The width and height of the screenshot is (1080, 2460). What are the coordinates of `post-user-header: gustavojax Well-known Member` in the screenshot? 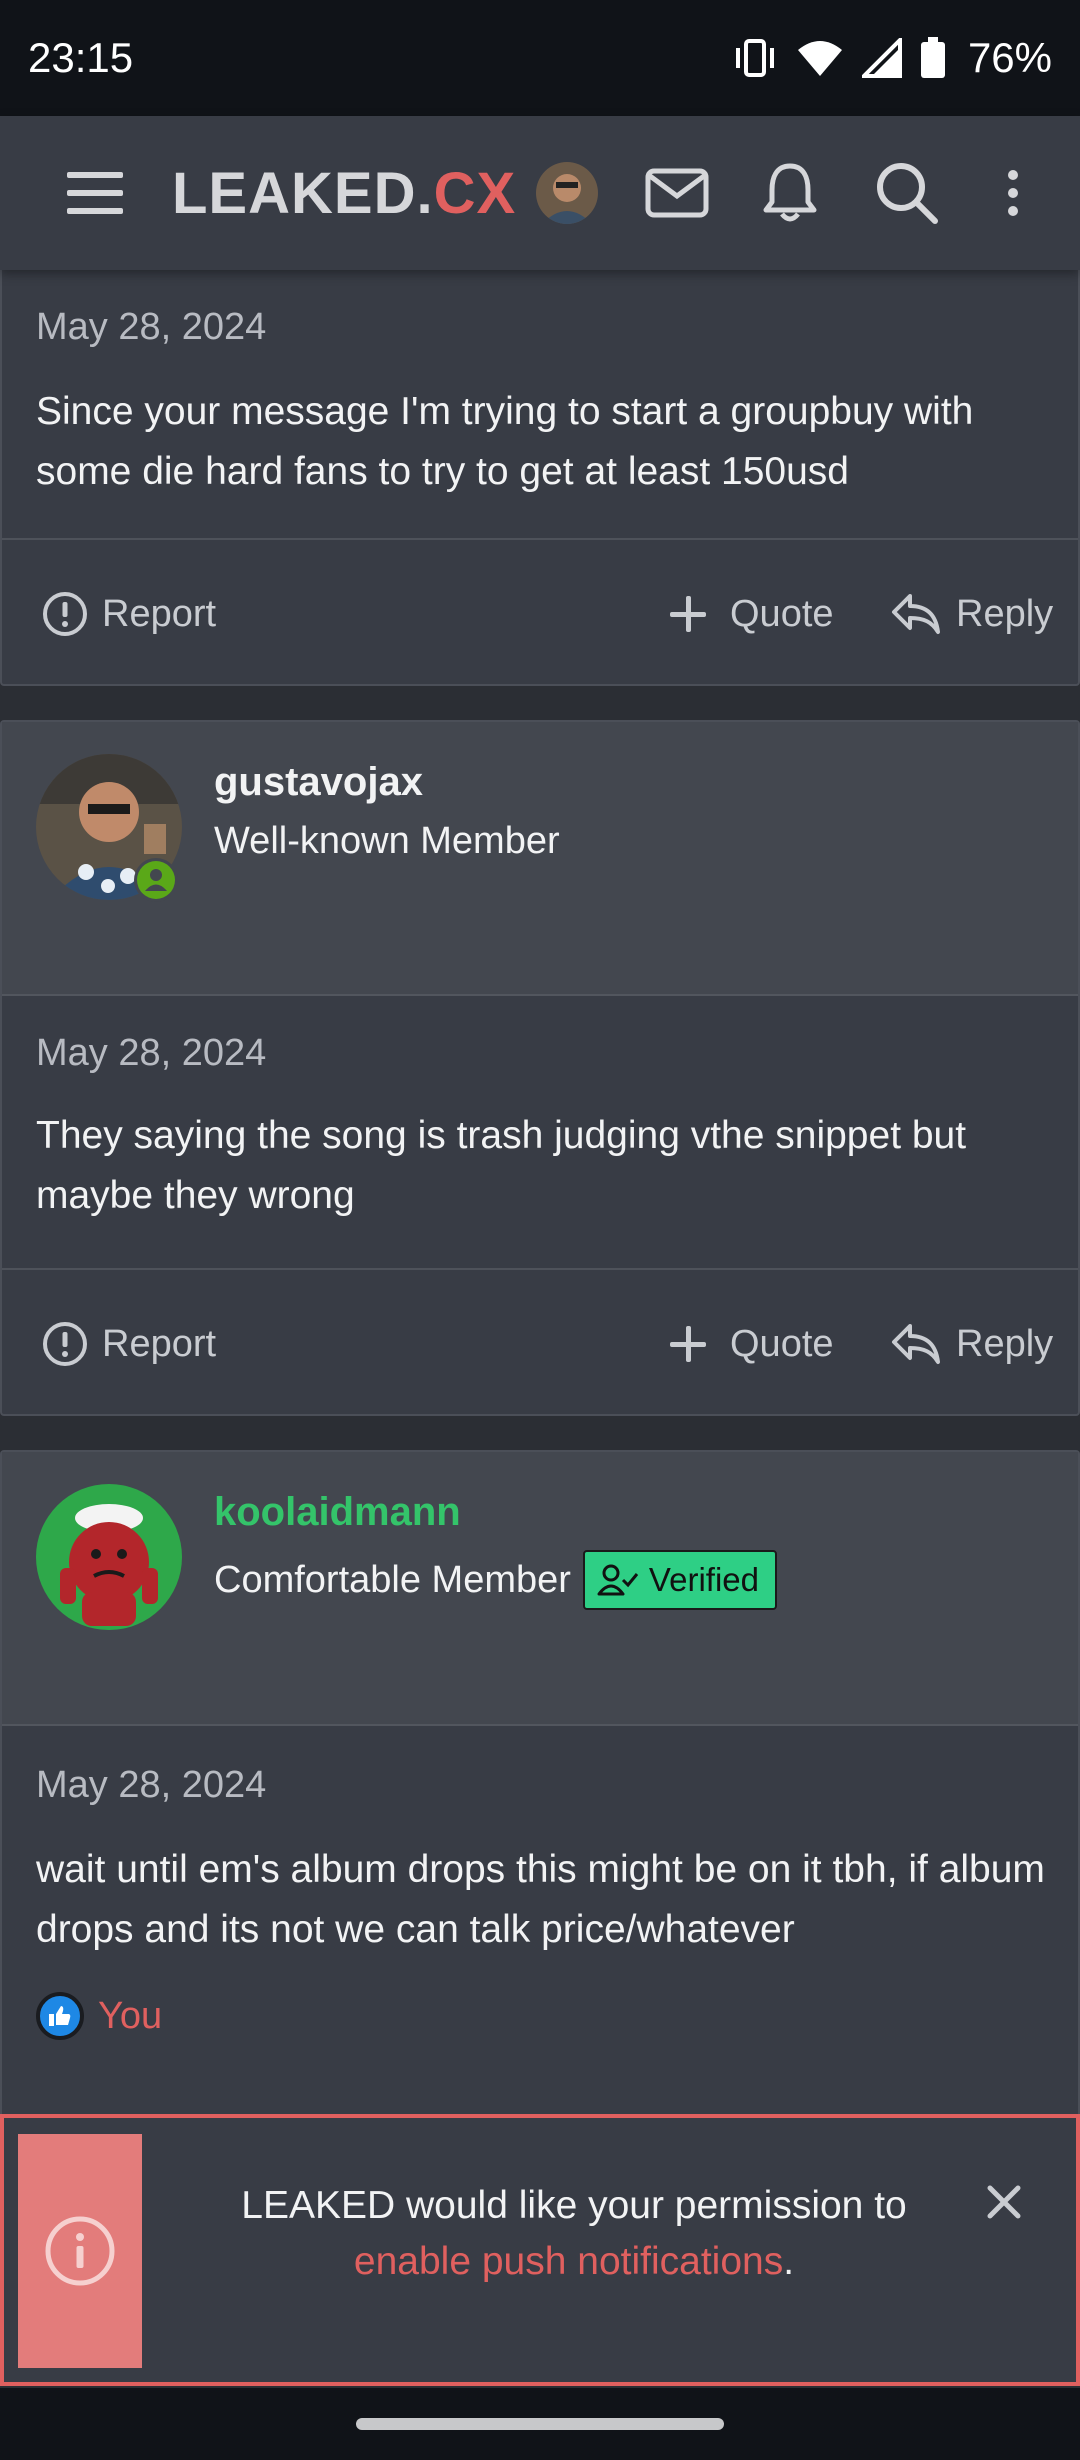 It's located at (540, 859).